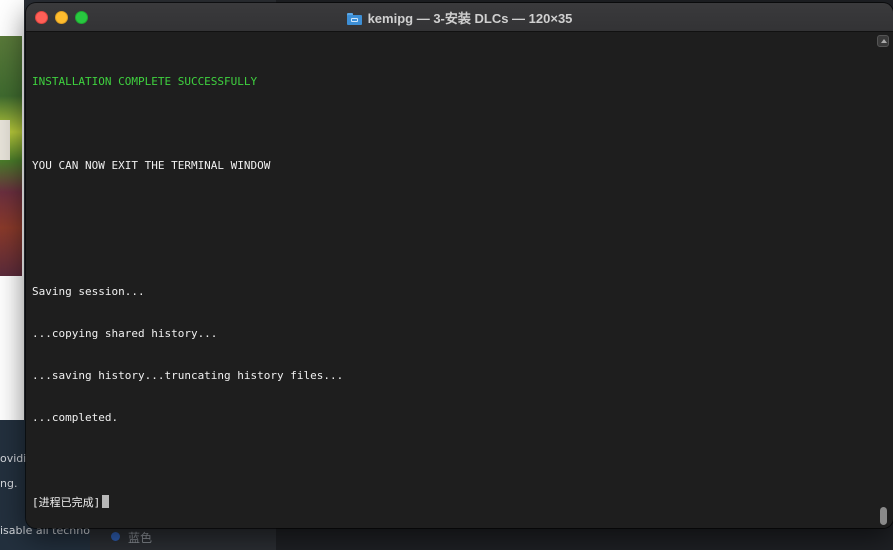 Image resolution: width=893 pixels, height=550 pixels. Describe the element at coordinates (883, 280) in the screenshot. I see `vertical-scrollbar` at that location.